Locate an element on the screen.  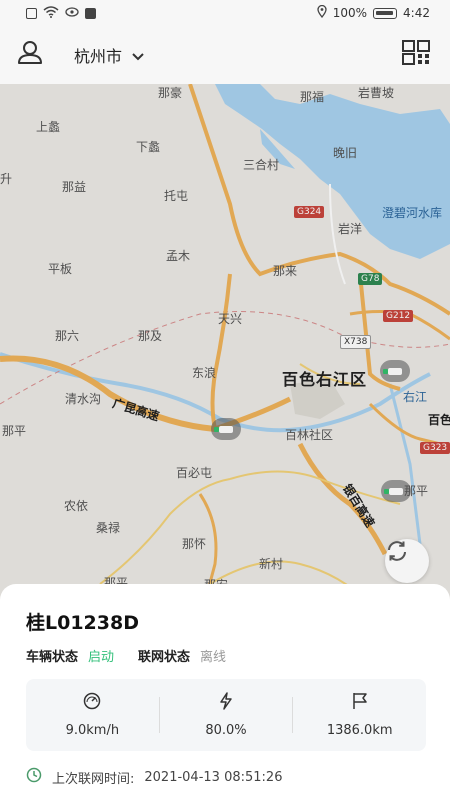
place-label: 晚旧 is located at coordinates (345, 153).